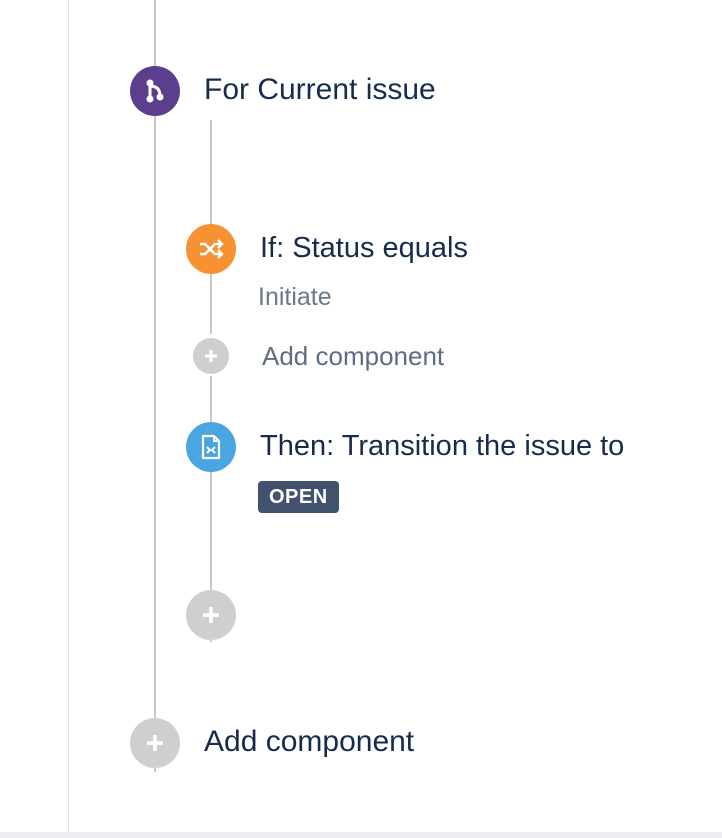 This screenshot has height=838, width=722. I want to click on condition-value: Initiate, so click(295, 297).